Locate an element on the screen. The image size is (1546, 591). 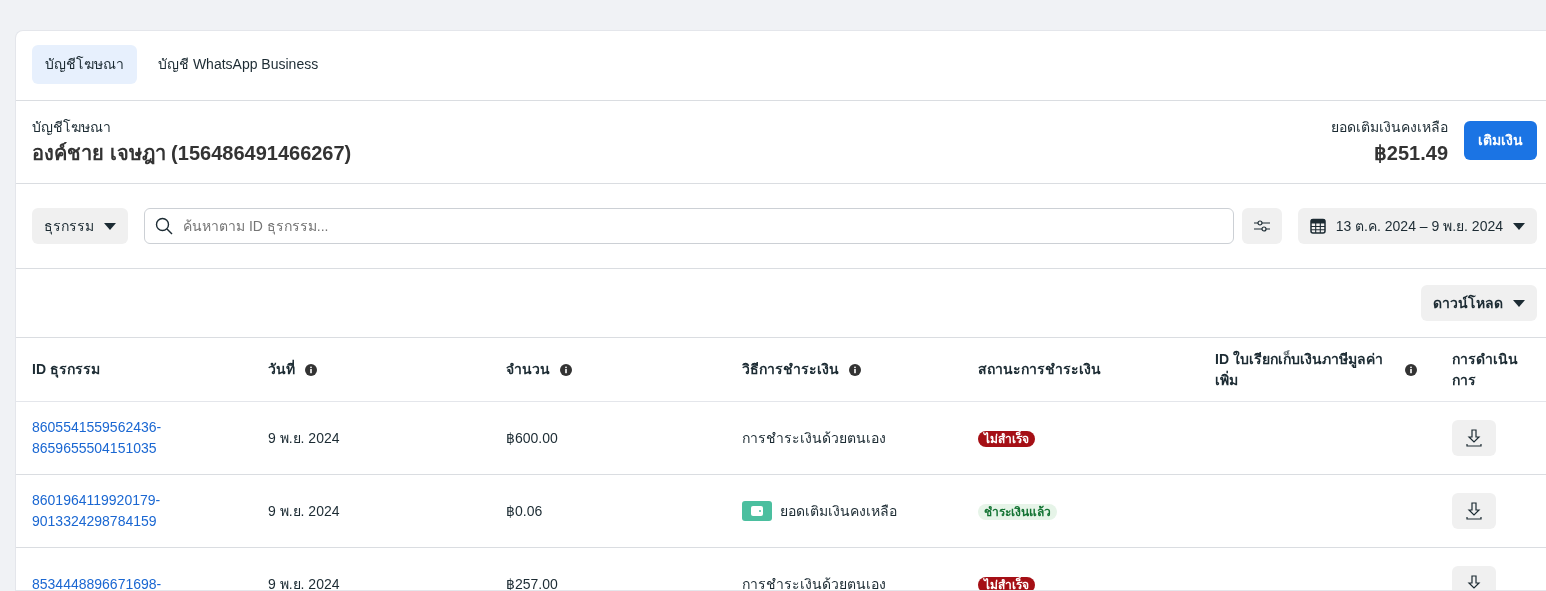
table-cell: ฿257.00 is located at coordinates (532, 582).